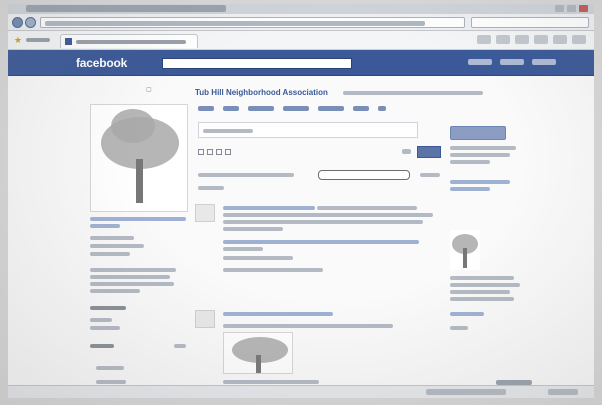 The height and width of the screenshot is (405, 602). What do you see at coordinates (214, 152) in the screenshot?
I see `attach-icons` at bounding box center [214, 152].